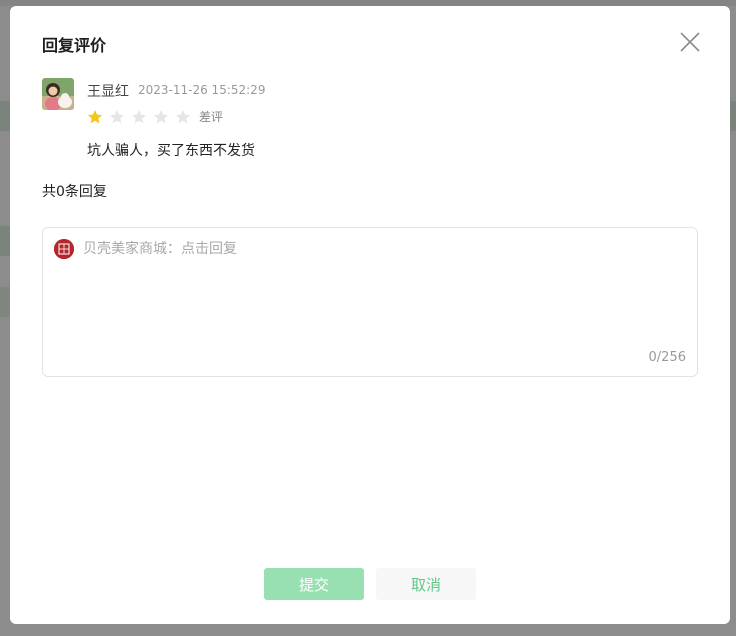 The width and height of the screenshot is (736, 636). What do you see at coordinates (74, 192) in the screenshot?
I see `reply-count: 共0条回复` at bounding box center [74, 192].